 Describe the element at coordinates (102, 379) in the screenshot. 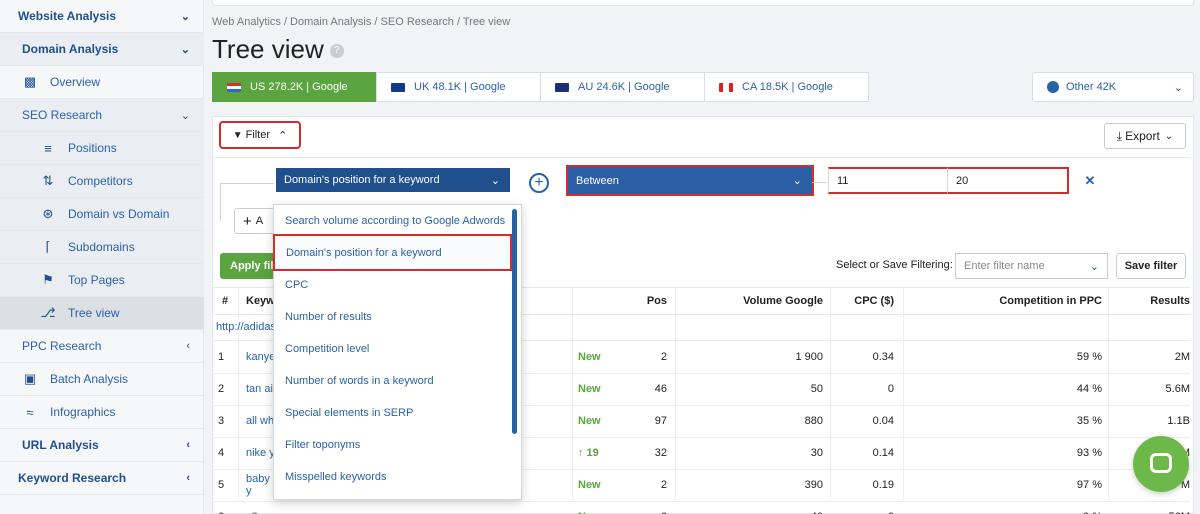

I see `sidebar-item-batch-analysis: ▣ Batch Analysis` at that location.